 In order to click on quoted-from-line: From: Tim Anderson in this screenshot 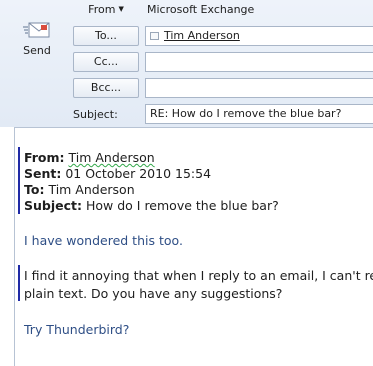, I will do `click(89, 158)`.